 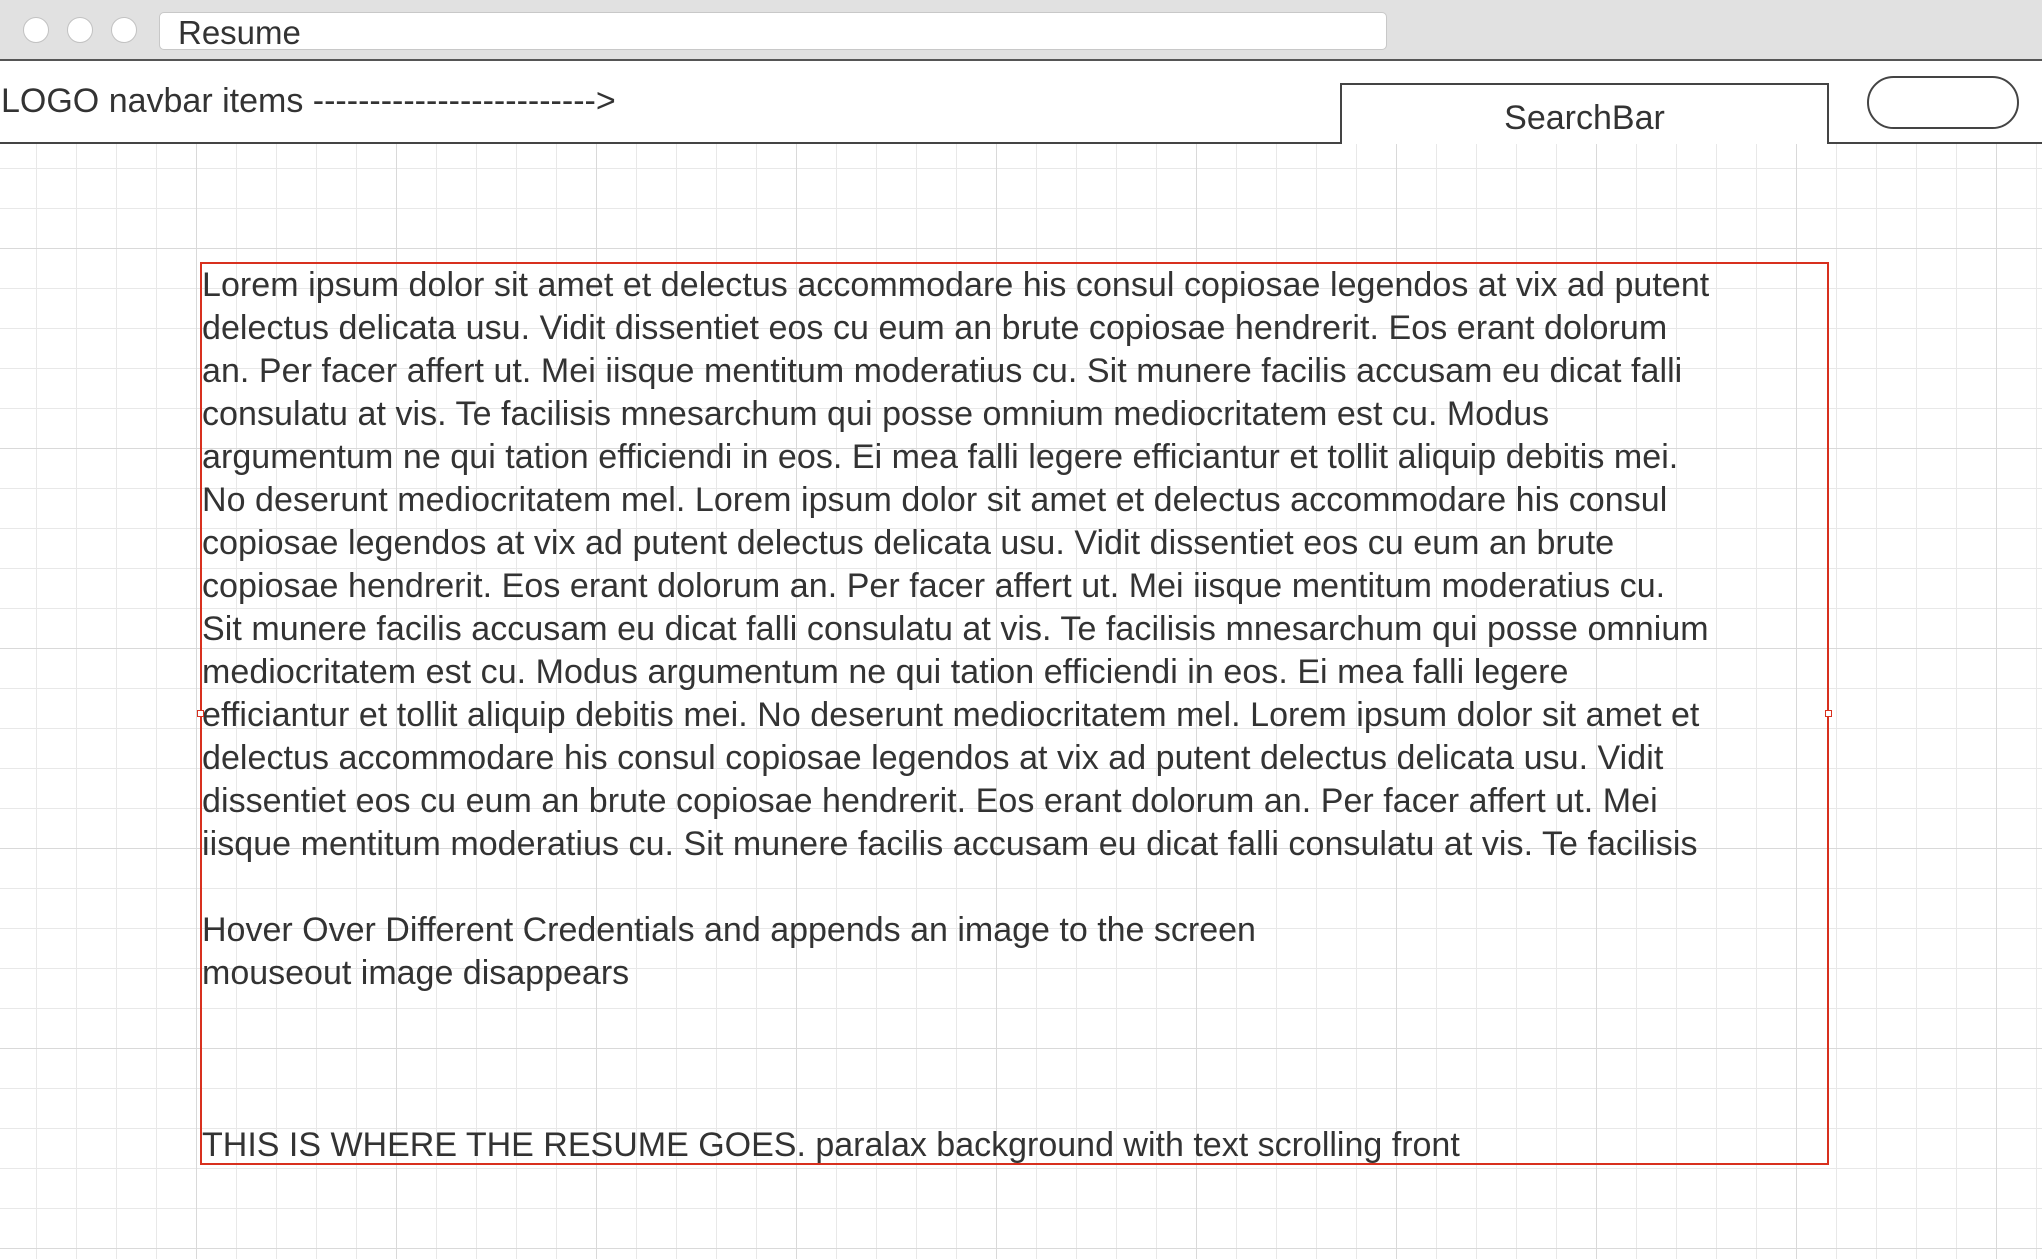 What do you see at coordinates (80, 30) in the screenshot?
I see `minimize-window-button` at bounding box center [80, 30].